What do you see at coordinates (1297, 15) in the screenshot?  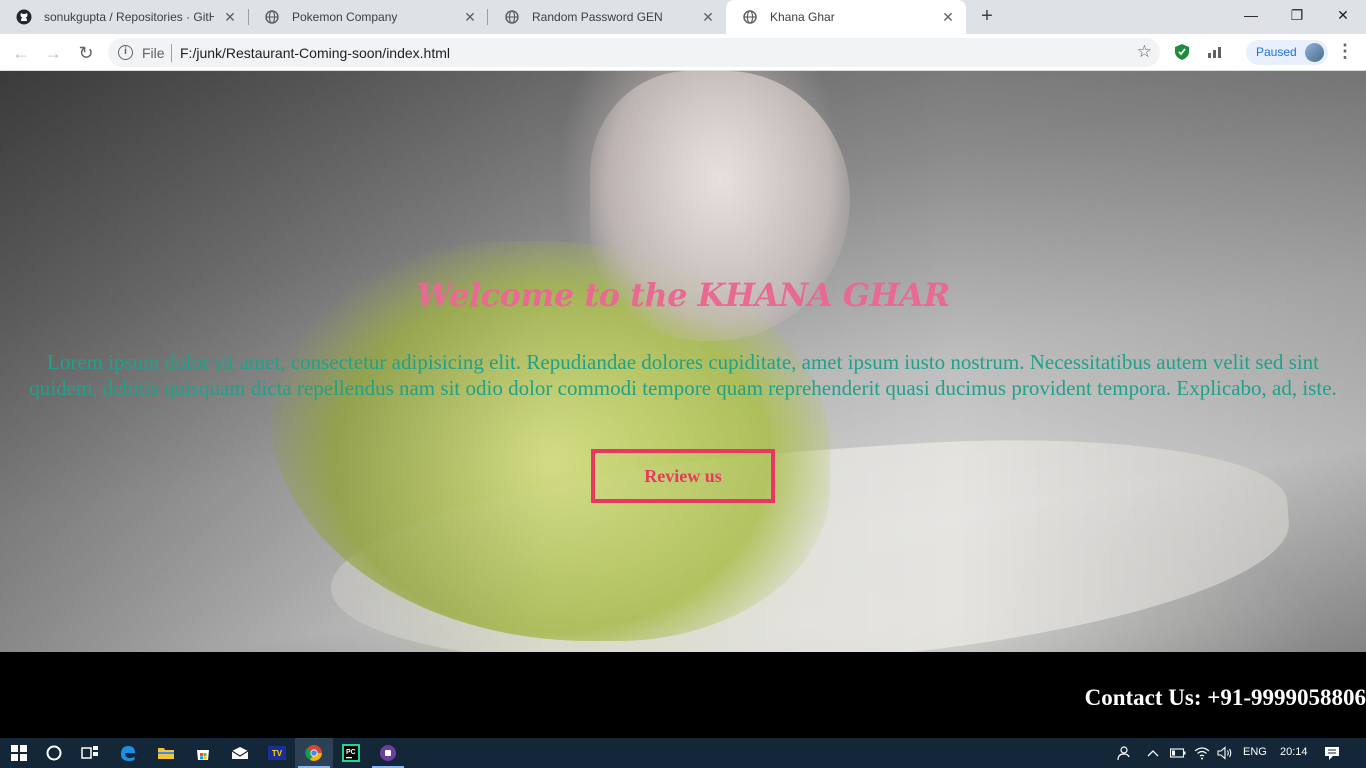 I see `restore-button: ❐` at bounding box center [1297, 15].